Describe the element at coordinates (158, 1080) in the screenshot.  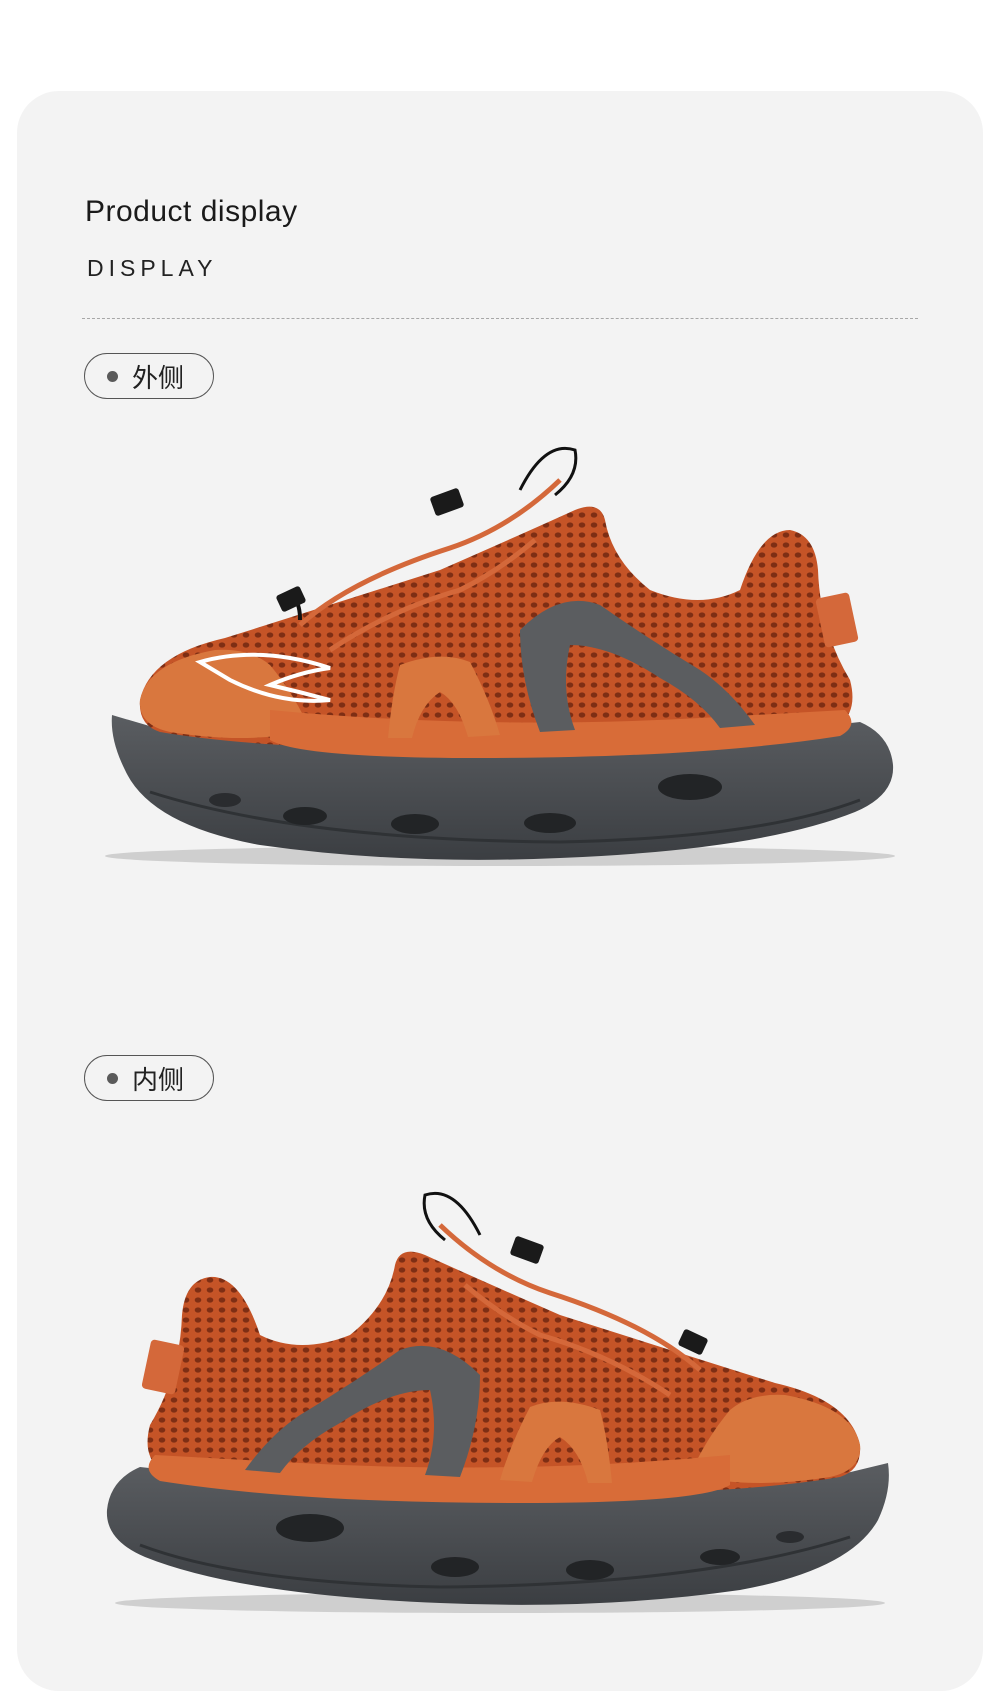
I see `view-tag-label: 内侧` at that location.